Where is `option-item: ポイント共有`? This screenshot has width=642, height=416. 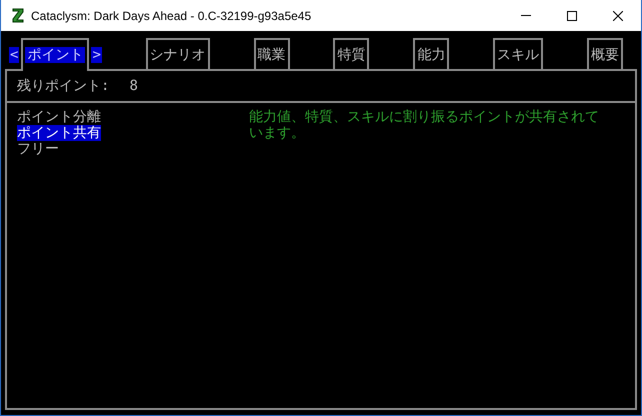 option-item: ポイント共有 is located at coordinates (59, 133).